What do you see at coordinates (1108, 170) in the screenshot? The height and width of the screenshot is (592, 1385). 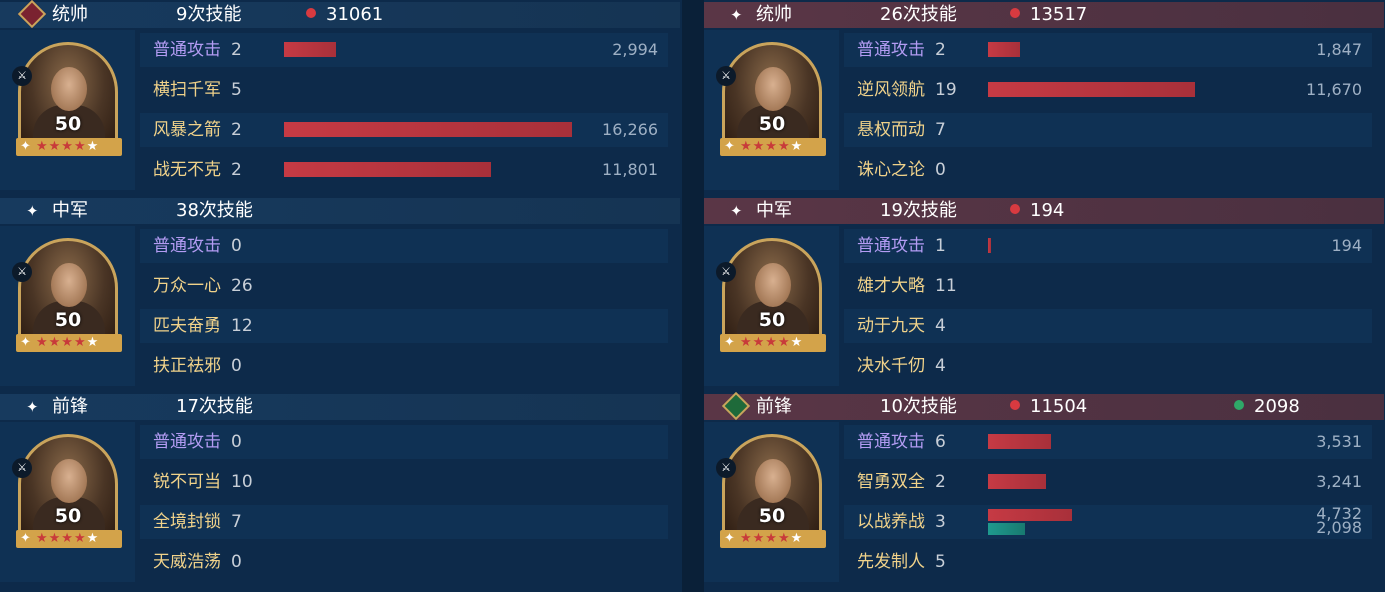 I see `skill-row: 诛心之论 0` at bounding box center [1108, 170].